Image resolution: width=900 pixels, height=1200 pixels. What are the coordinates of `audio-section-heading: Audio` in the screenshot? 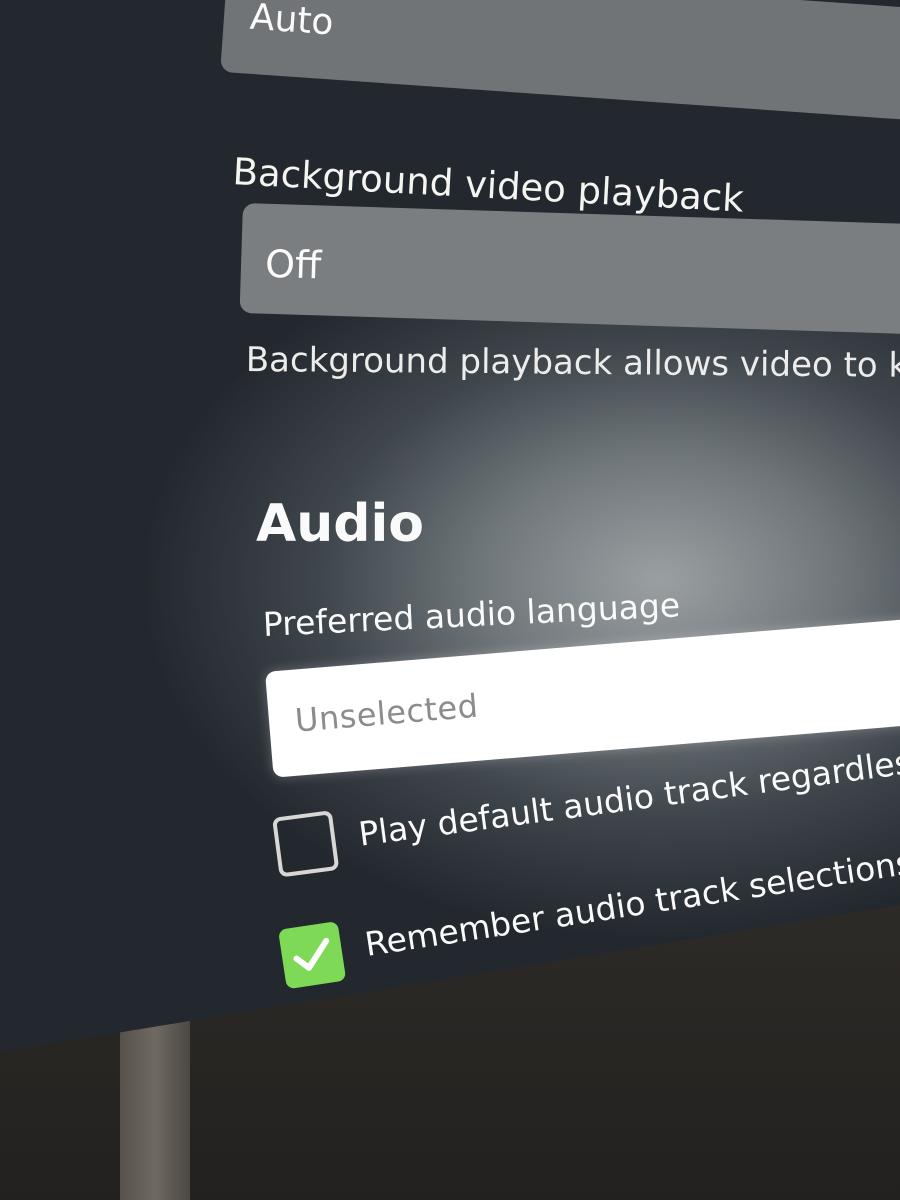 It's located at (340, 524).